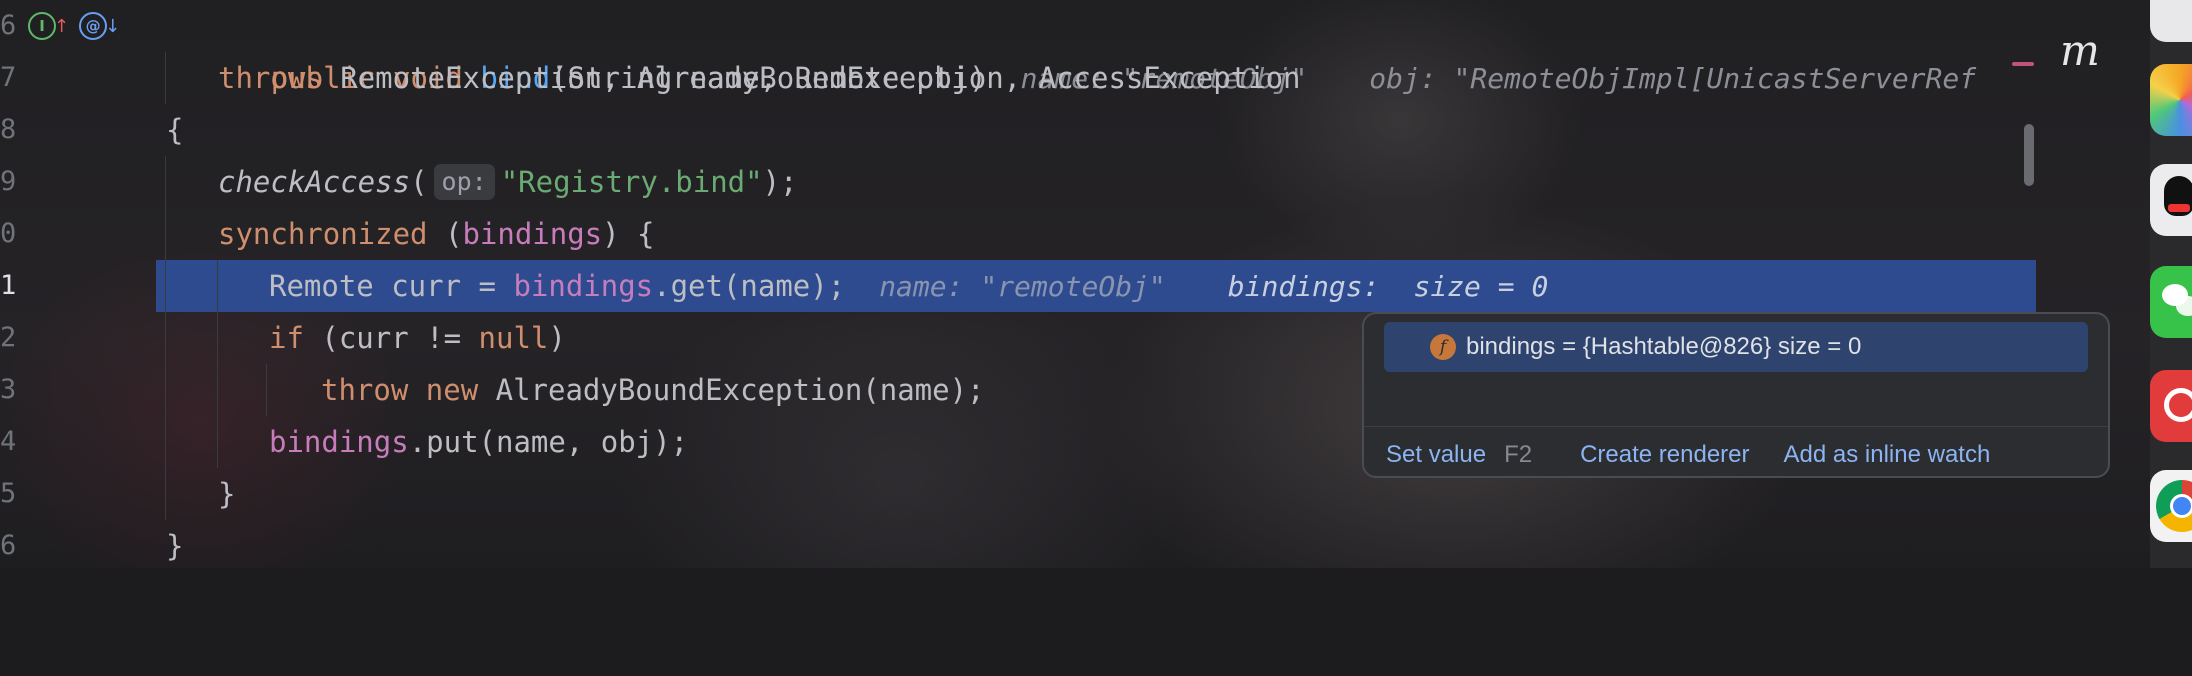 This screenshot has height=676, width=2192. I want to click on keyword: throw, so click(365, 390).